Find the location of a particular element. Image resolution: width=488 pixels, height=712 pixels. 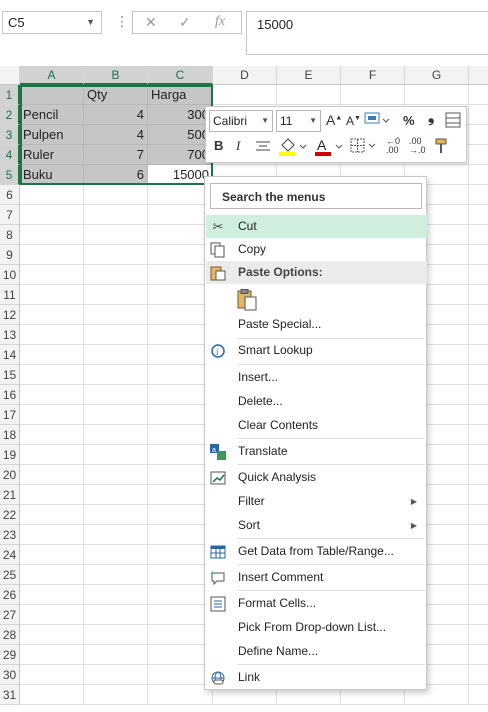

percent-style-icon: % is located at coordinates (409, 120).